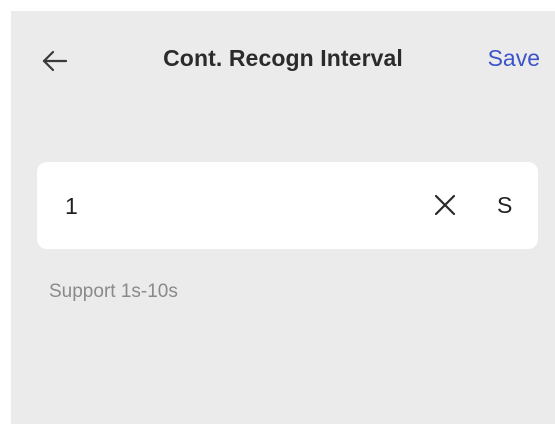  Describe the element at coordinates (514, 58) in the screenshot. I see `save-button: Save` at that location.